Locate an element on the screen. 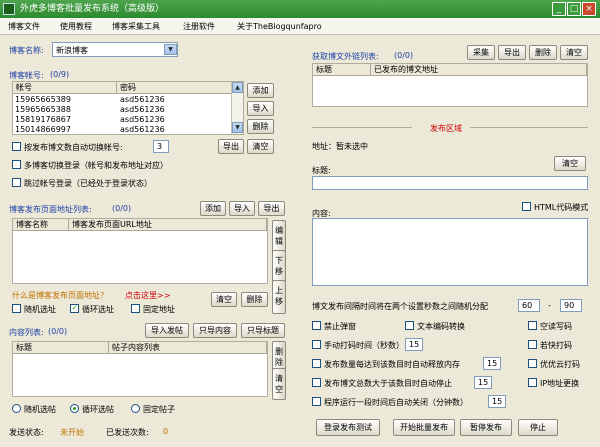  menu-register: 注册软件 is located at coordinates (199, 26).